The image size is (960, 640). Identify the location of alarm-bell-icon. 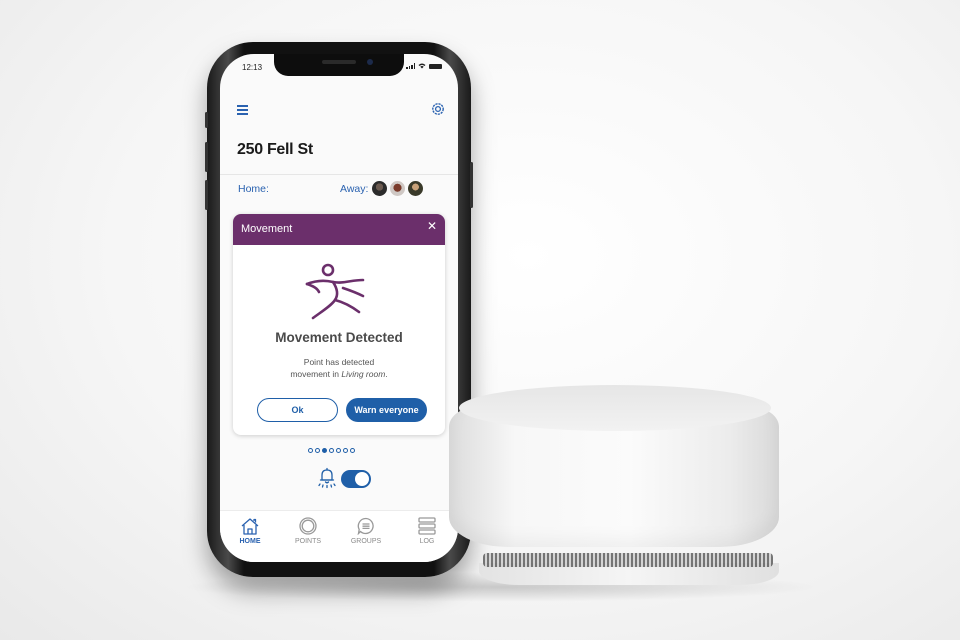
(327, 478).